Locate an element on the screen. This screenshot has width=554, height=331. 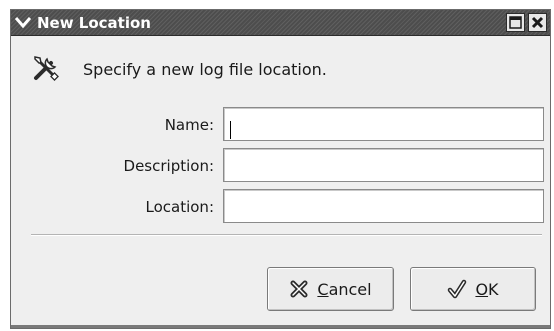
close-button is located at coordinates (537, 22).